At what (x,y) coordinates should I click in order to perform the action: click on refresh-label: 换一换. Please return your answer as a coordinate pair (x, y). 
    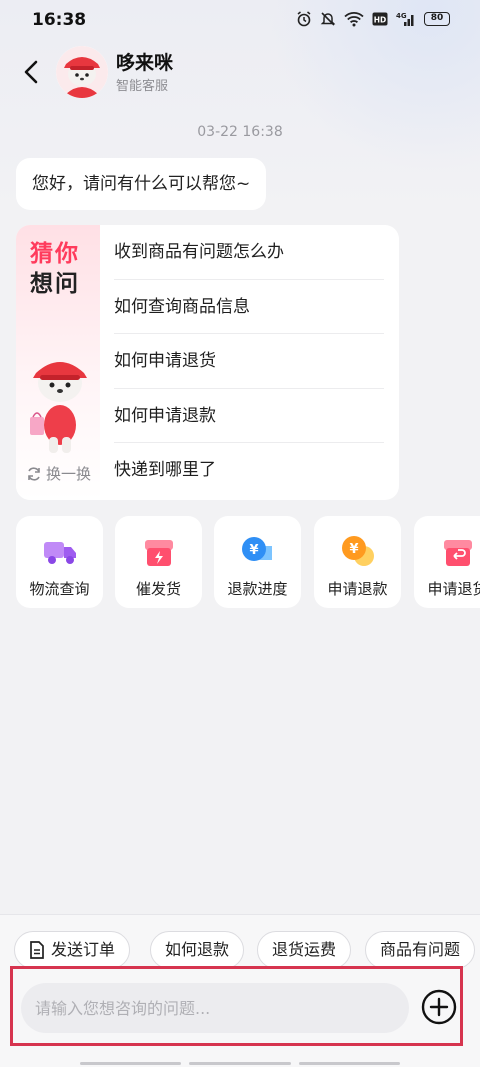
    Looking at the image, I should click on (69, 474).